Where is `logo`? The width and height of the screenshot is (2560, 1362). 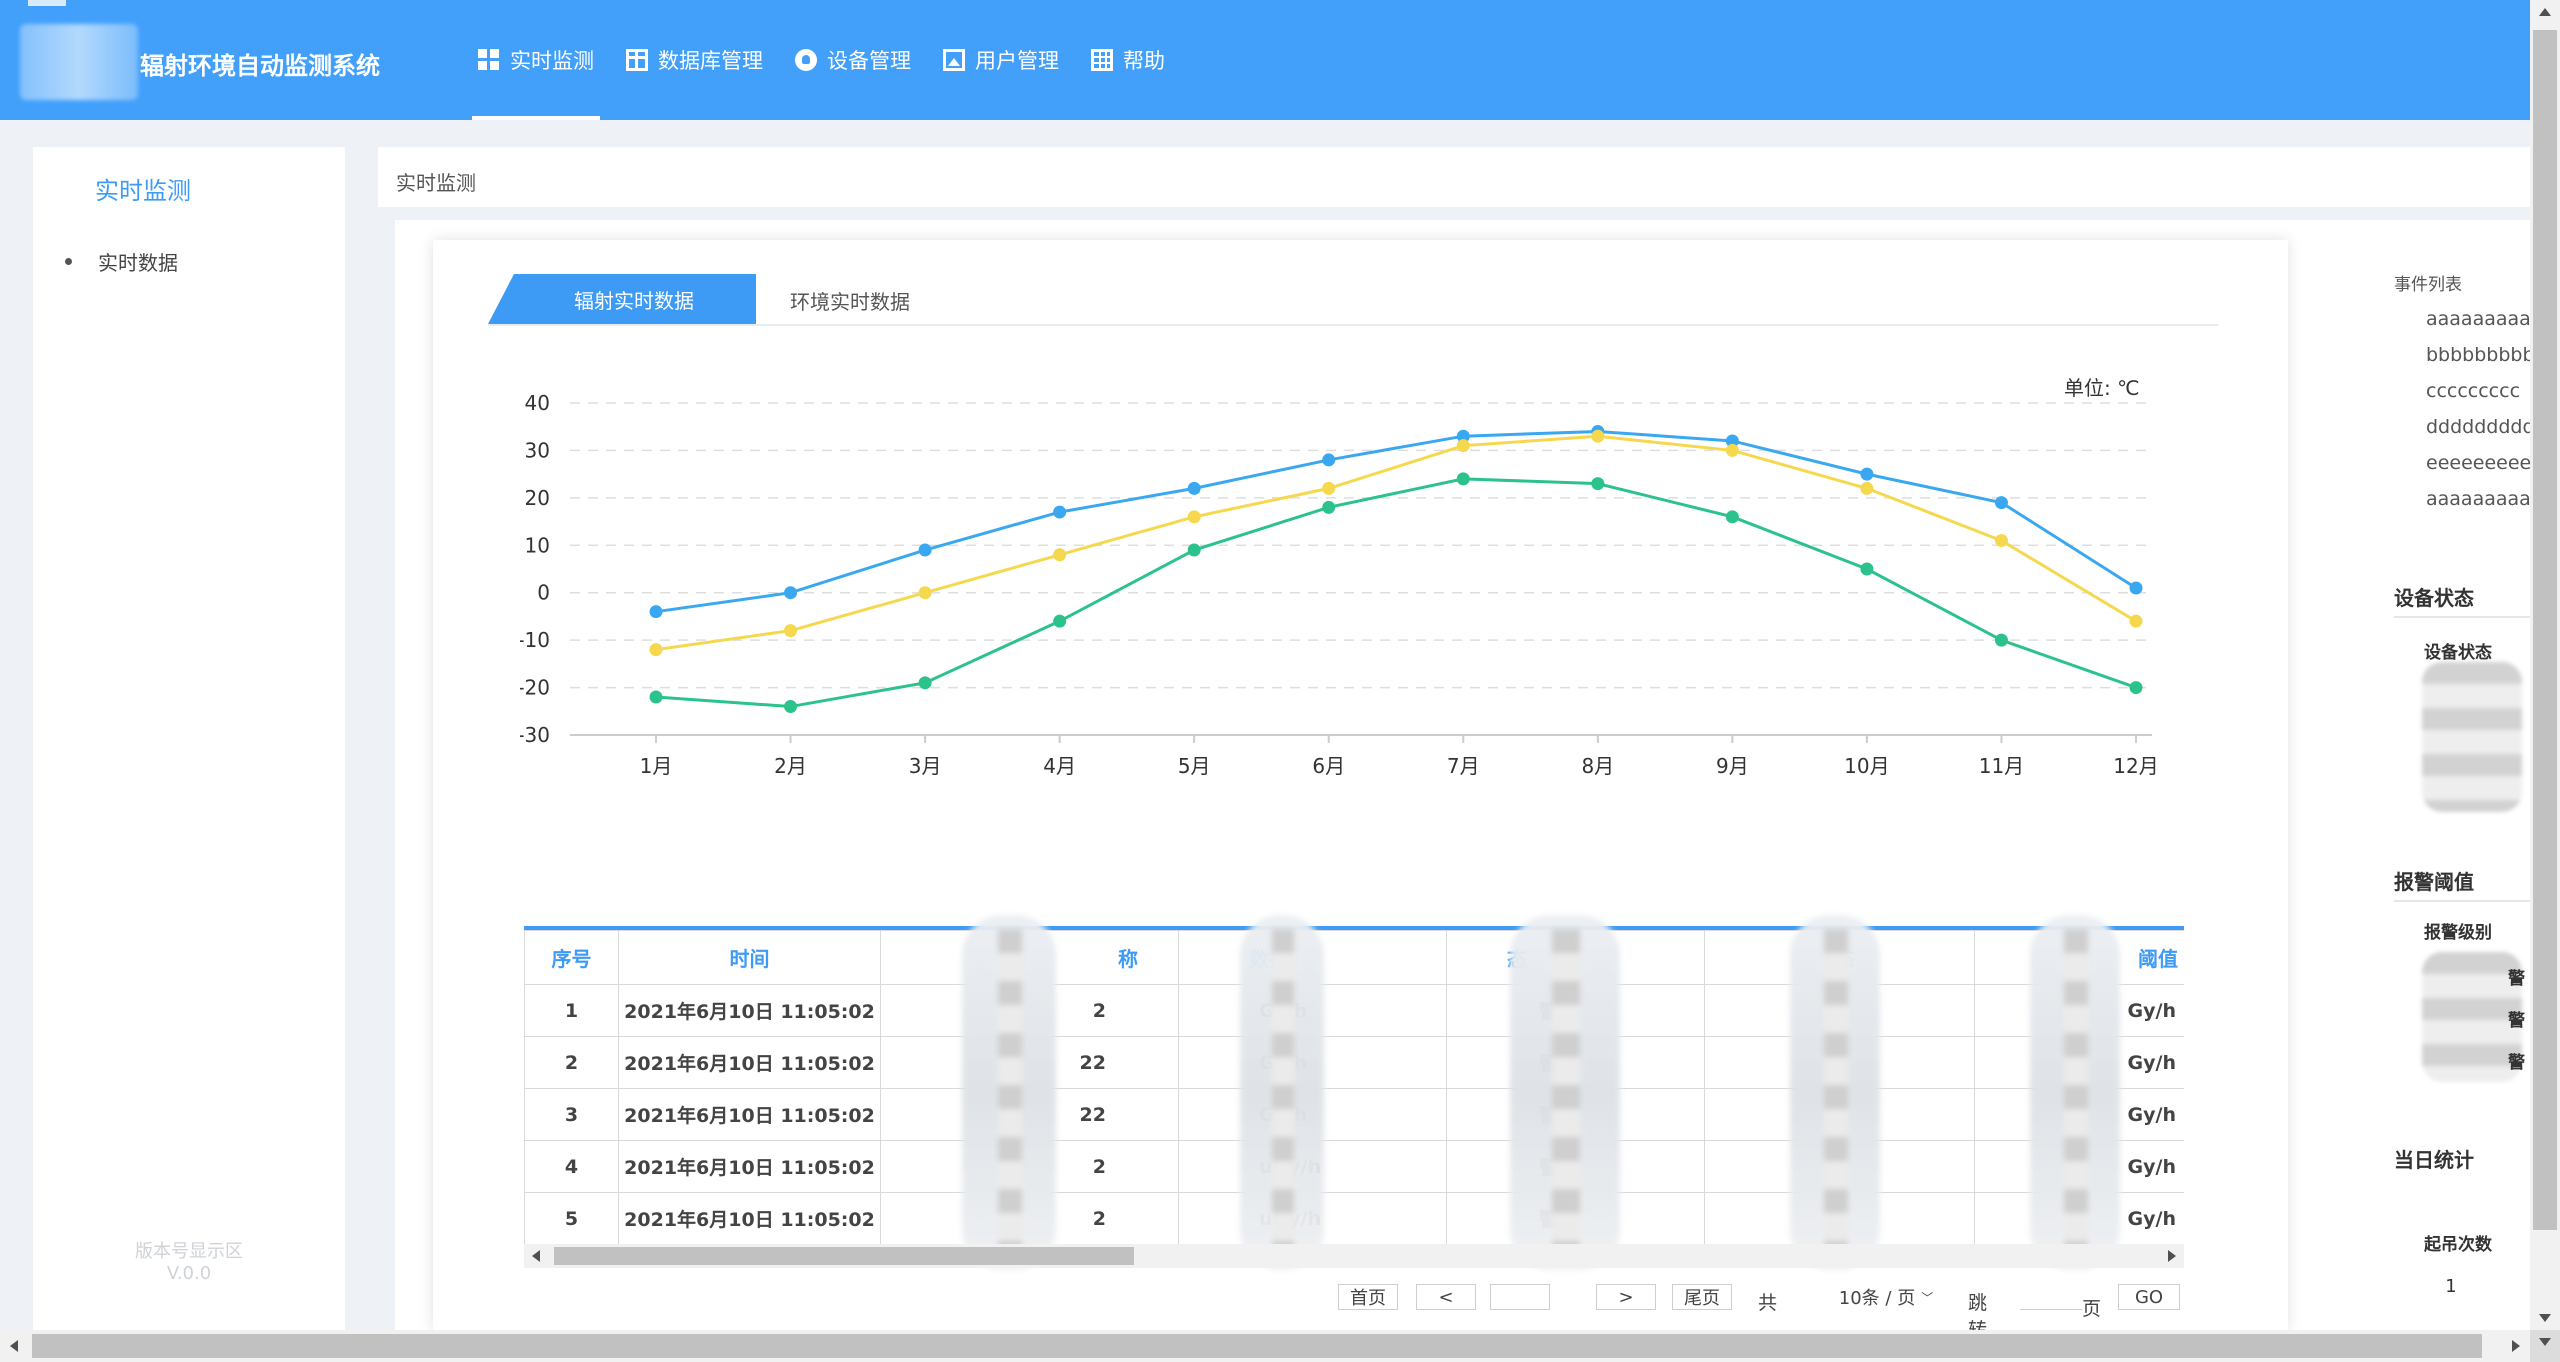 logo is located at coordinates (79, 62).